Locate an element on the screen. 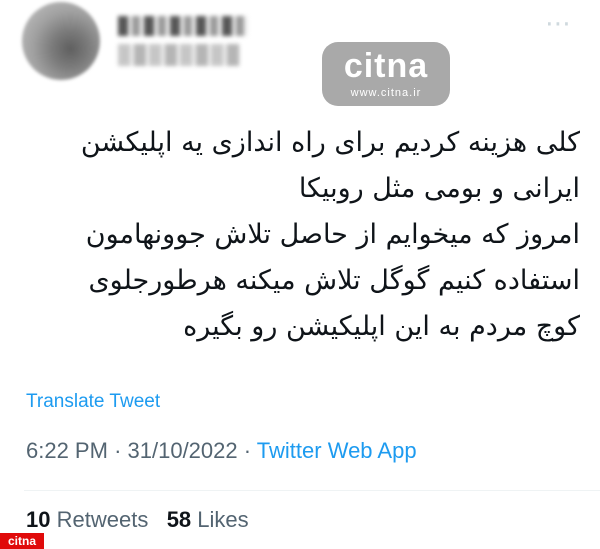 This screenshot has height=549, width=600. retweets-label: Retweets is located at coordinates (102, 519).